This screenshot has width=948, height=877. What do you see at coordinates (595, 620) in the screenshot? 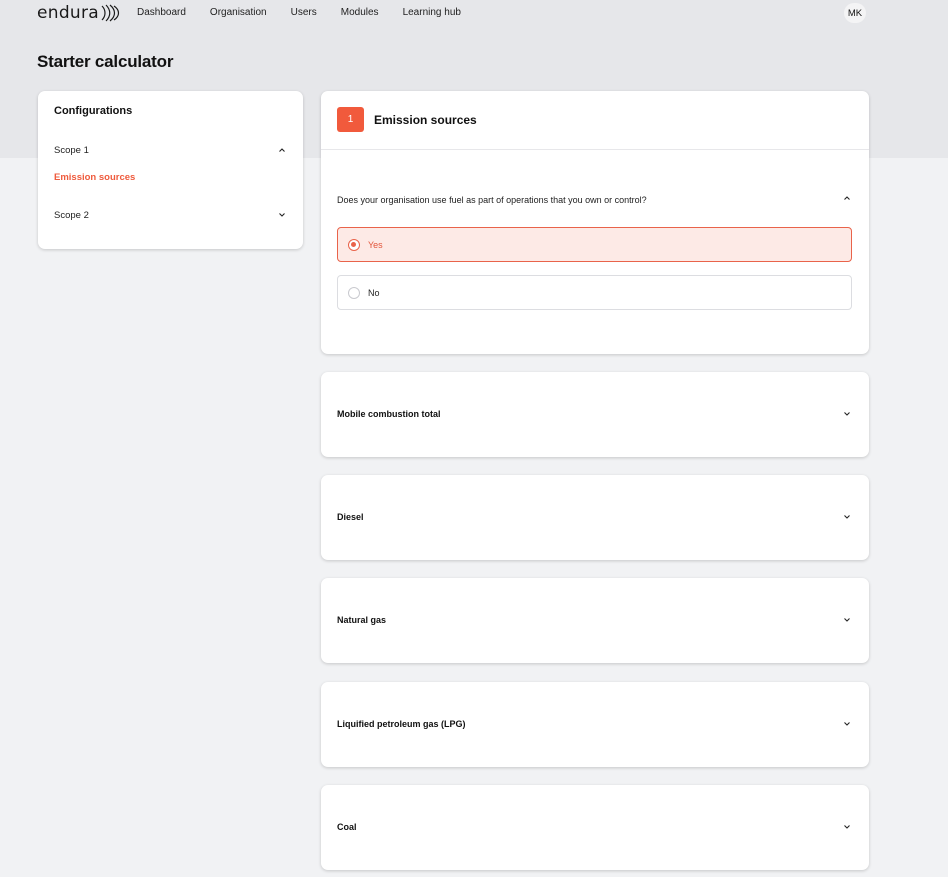
I see `accordion-natural-gas: Natural gas` at bounding box center [595, 620].